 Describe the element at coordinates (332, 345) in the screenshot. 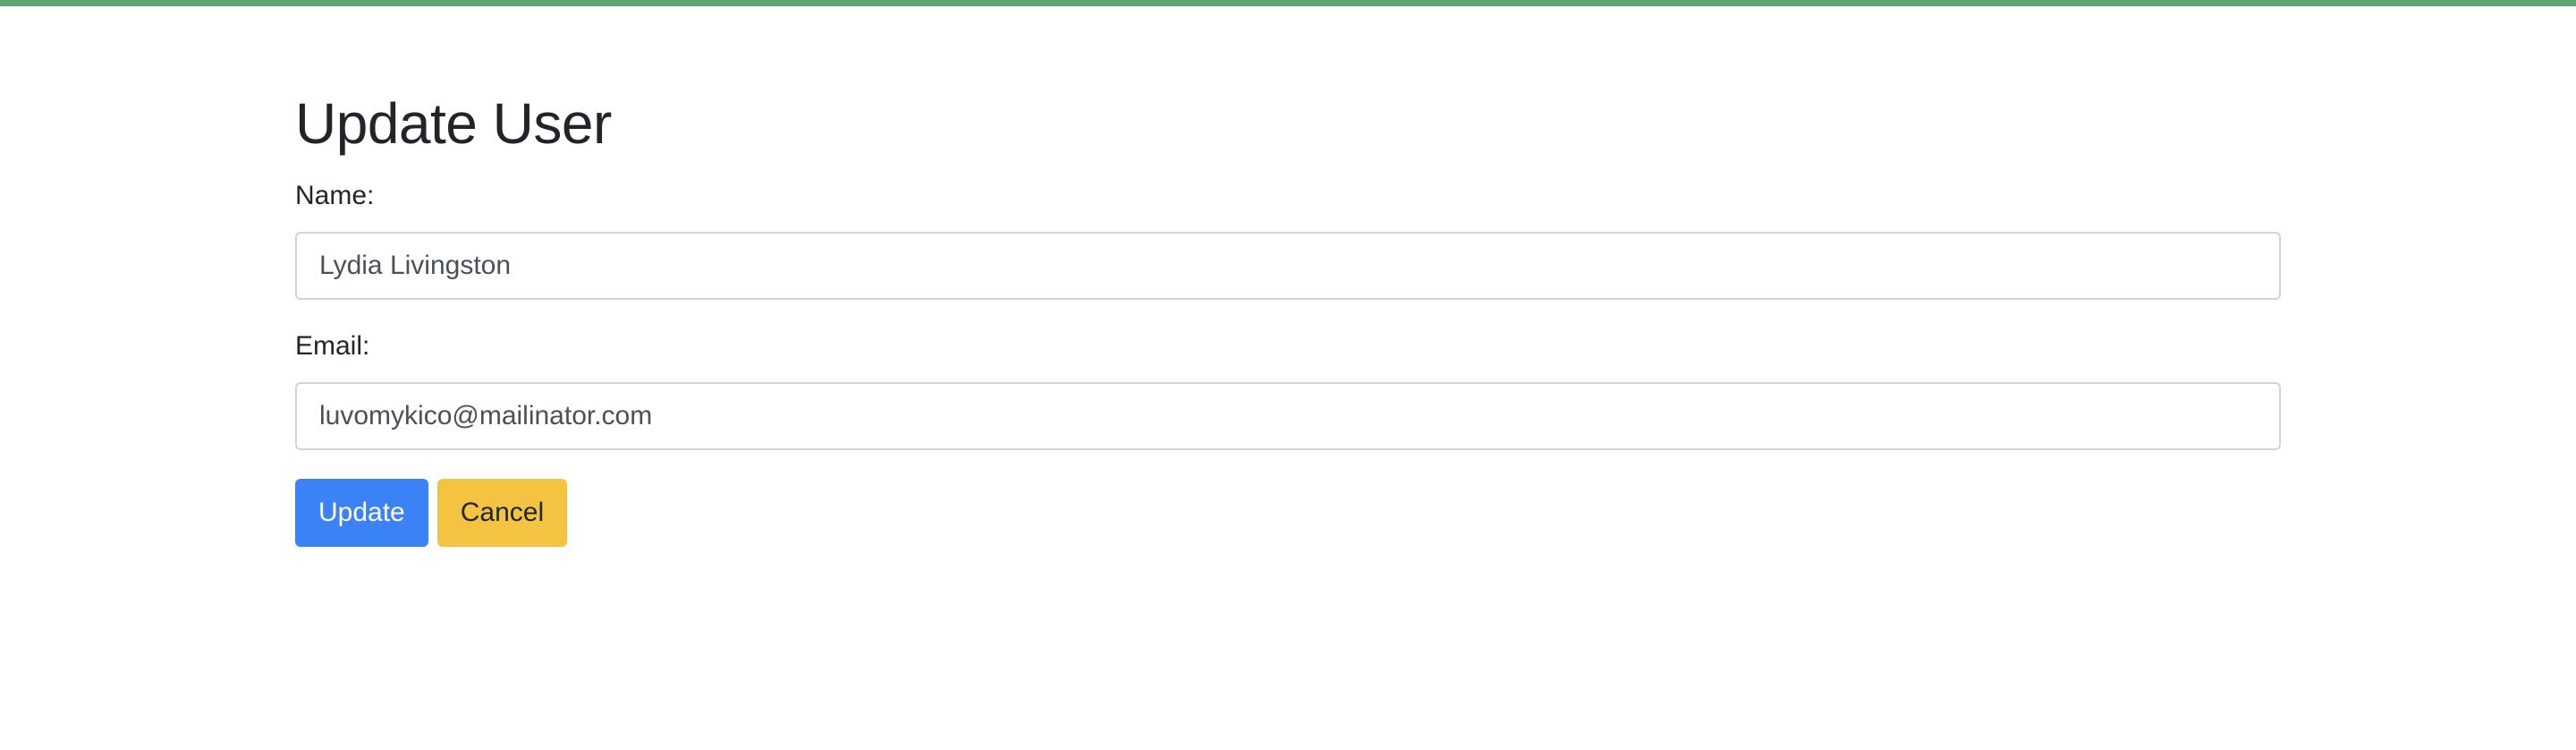

I see `email-label: Email:` at that location.